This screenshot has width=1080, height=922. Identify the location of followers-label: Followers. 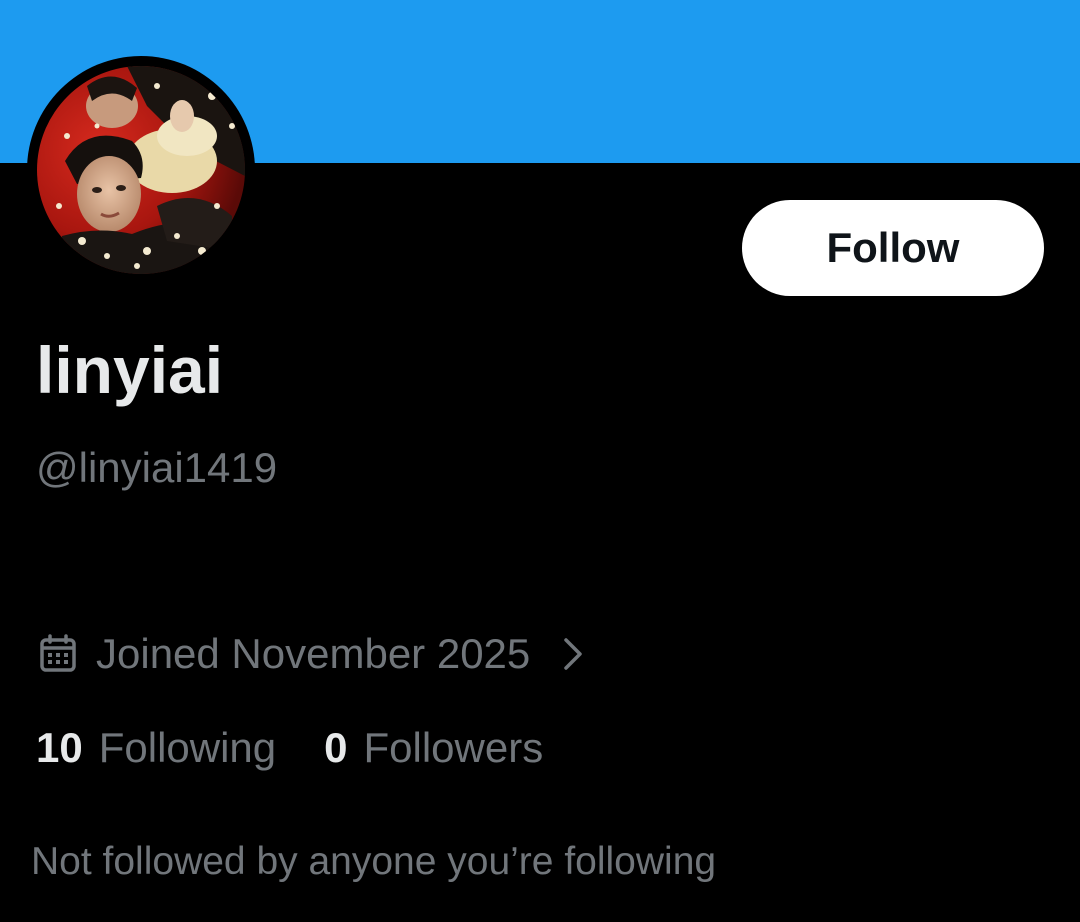
(453, 747).